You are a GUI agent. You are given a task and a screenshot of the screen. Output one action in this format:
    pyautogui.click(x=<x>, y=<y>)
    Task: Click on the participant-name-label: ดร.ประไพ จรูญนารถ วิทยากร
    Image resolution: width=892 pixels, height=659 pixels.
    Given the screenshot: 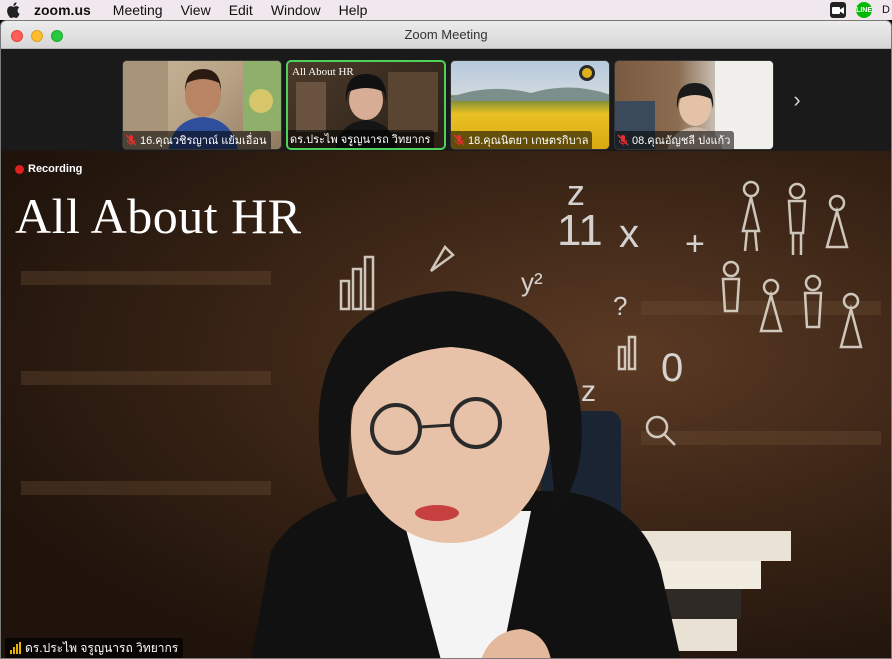 What is the action you would take?
    pyautogui.click(x=361, y=139)
    